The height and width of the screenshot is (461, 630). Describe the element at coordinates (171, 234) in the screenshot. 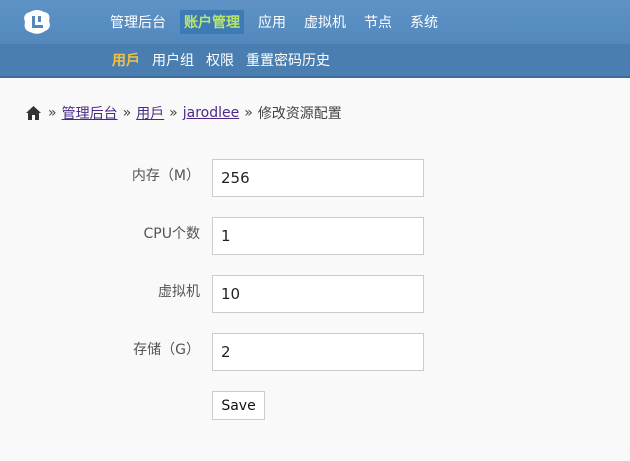

I see `cpu-label: CPU个数` at that location.